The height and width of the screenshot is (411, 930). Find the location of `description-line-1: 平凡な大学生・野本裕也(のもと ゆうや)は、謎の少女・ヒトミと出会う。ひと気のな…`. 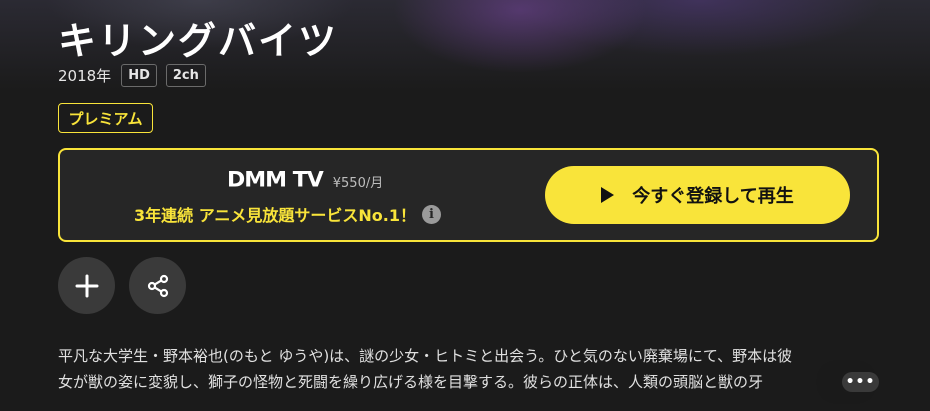

description-line-1: 平凡な大学生・野本裕也(のもと ゆうや)は、謎の少女・ヒトミと出会う。ひと気のな… is located at coordinates (425, 356).